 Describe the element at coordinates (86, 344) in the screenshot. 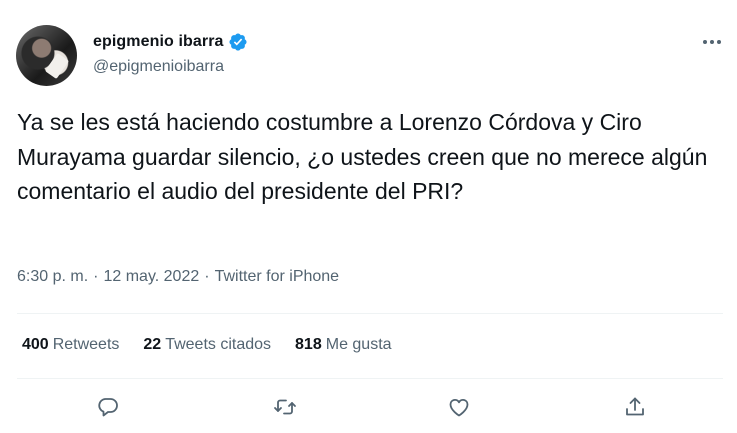

I see `retweets-label: Retweets` at that location.